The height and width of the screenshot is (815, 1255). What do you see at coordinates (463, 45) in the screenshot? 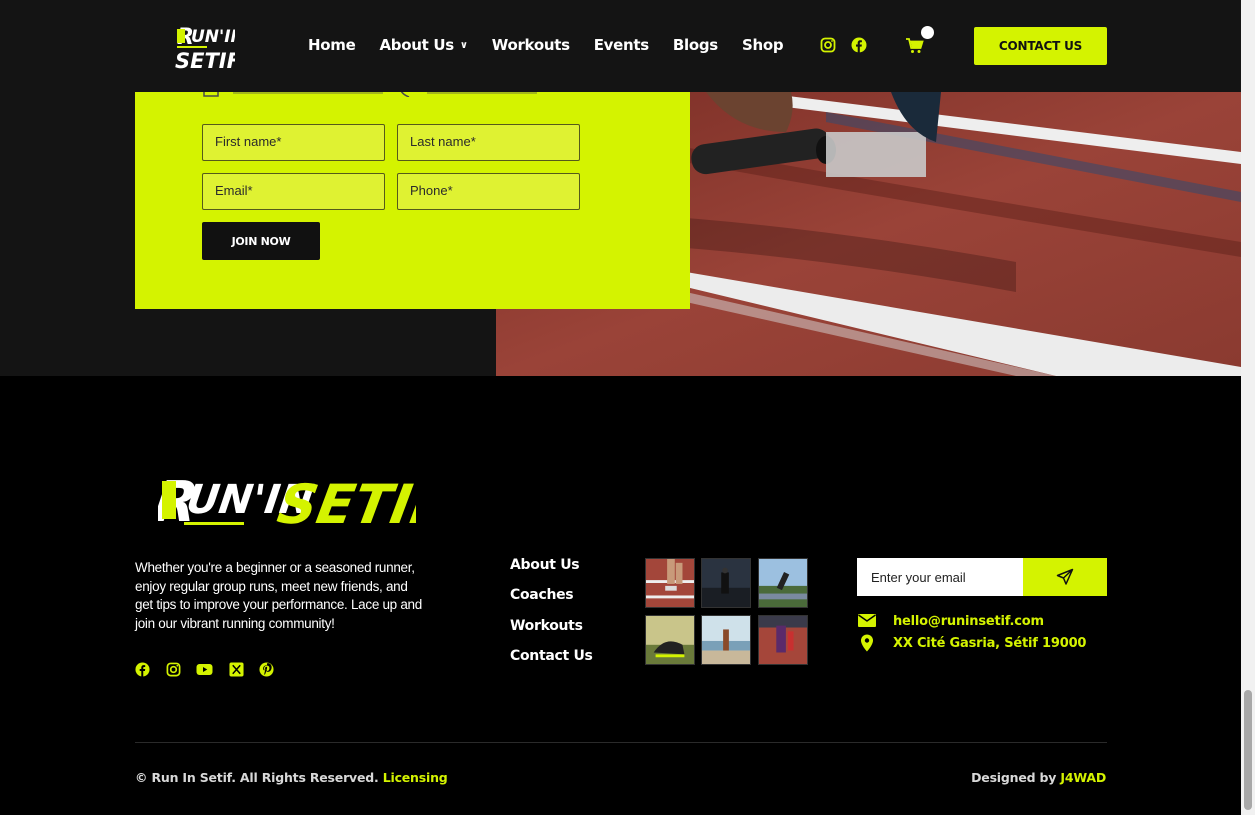
I see `chevron-down-icon: ∨` at bounding box center [463, 45].